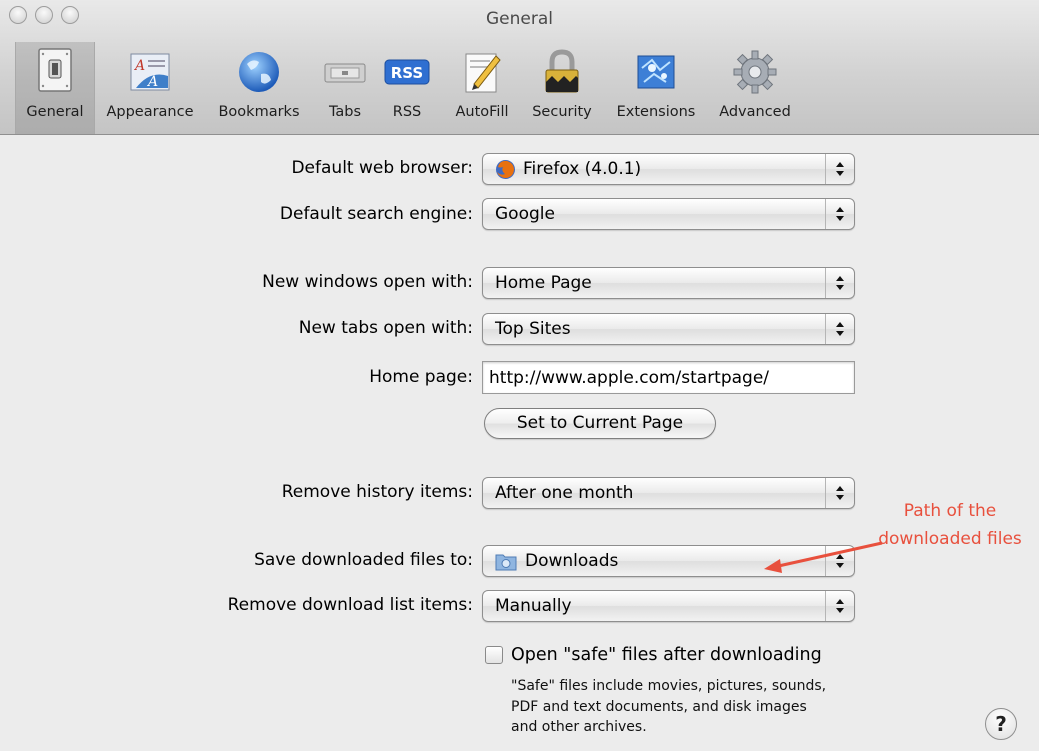  What do you see at coordinates (629, 378) in the screenshot?
I see `home-page-value: http://www.apple.com/startpage/` at bounding box center [629, 378].